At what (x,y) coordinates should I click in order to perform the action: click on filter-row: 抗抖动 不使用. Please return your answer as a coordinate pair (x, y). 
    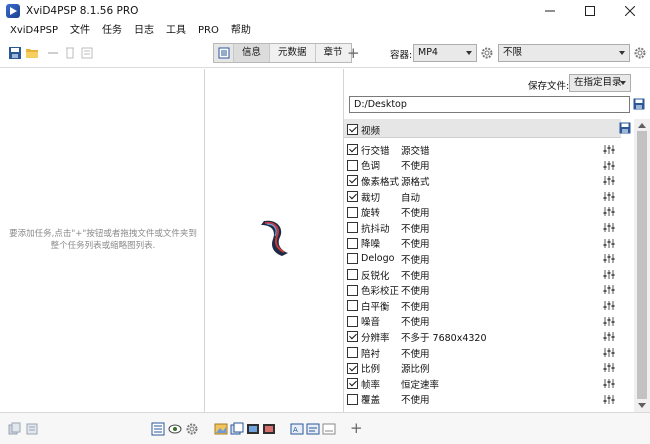
    Looking at the image, I should click on (482, 228).